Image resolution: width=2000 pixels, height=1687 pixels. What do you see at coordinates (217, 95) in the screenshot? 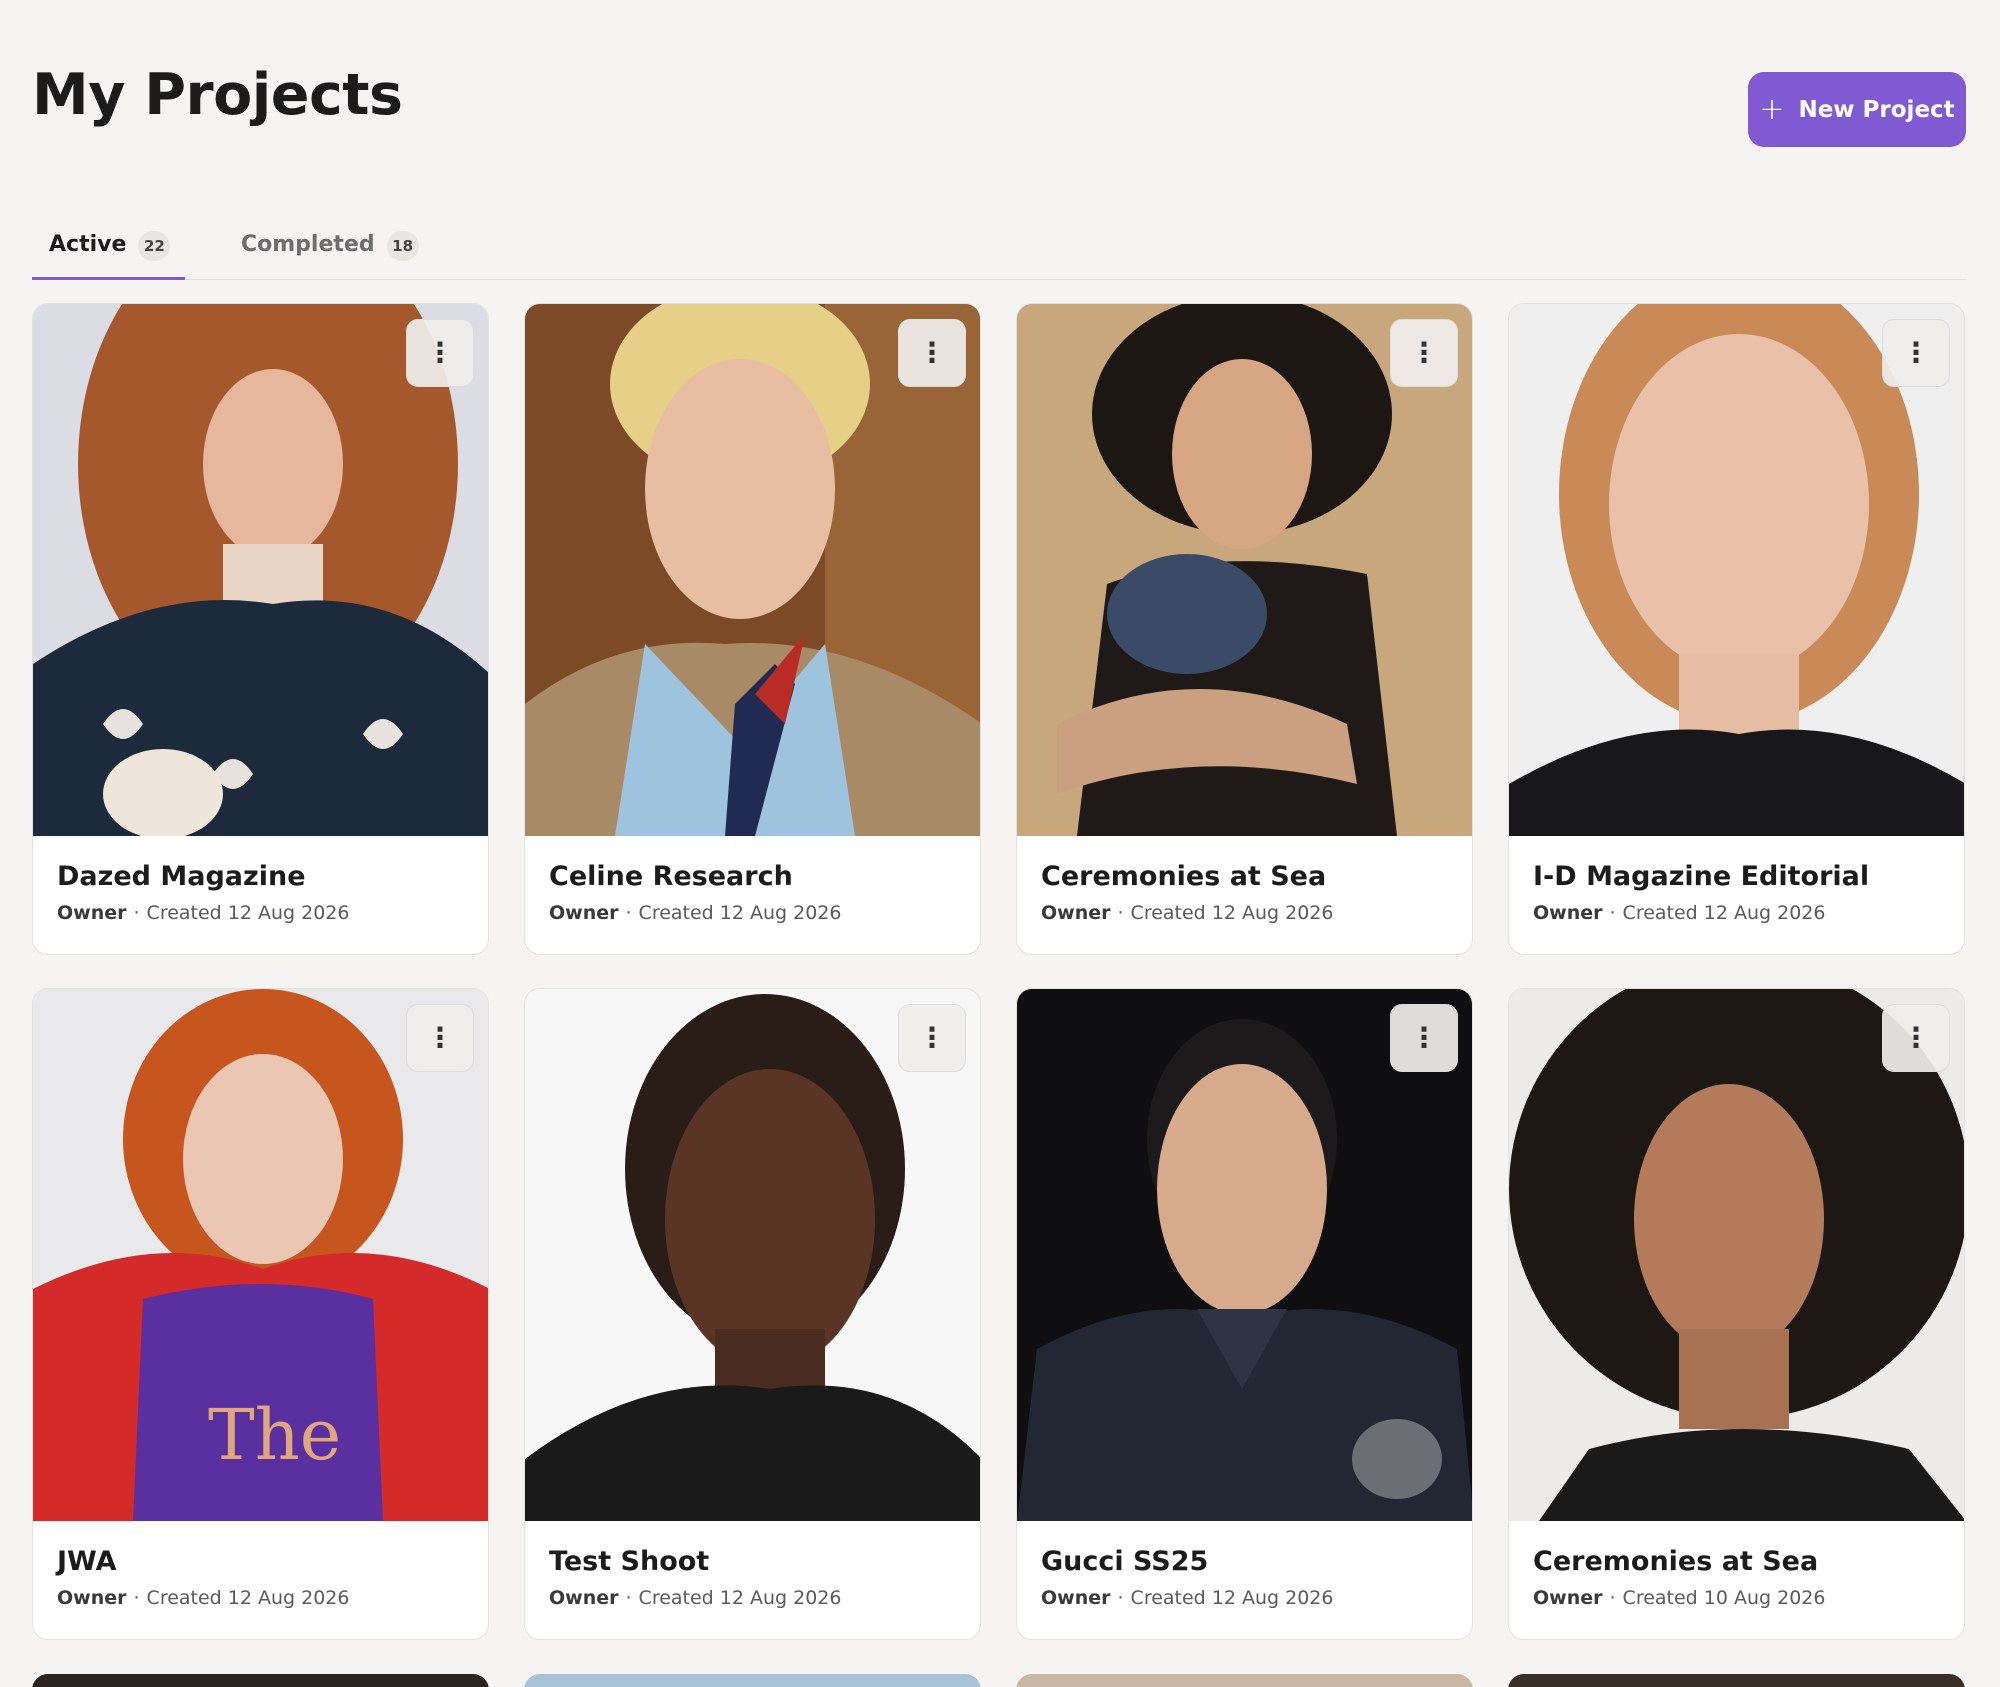
I see `page-title: My Projects` at bounding box center [217, 95].